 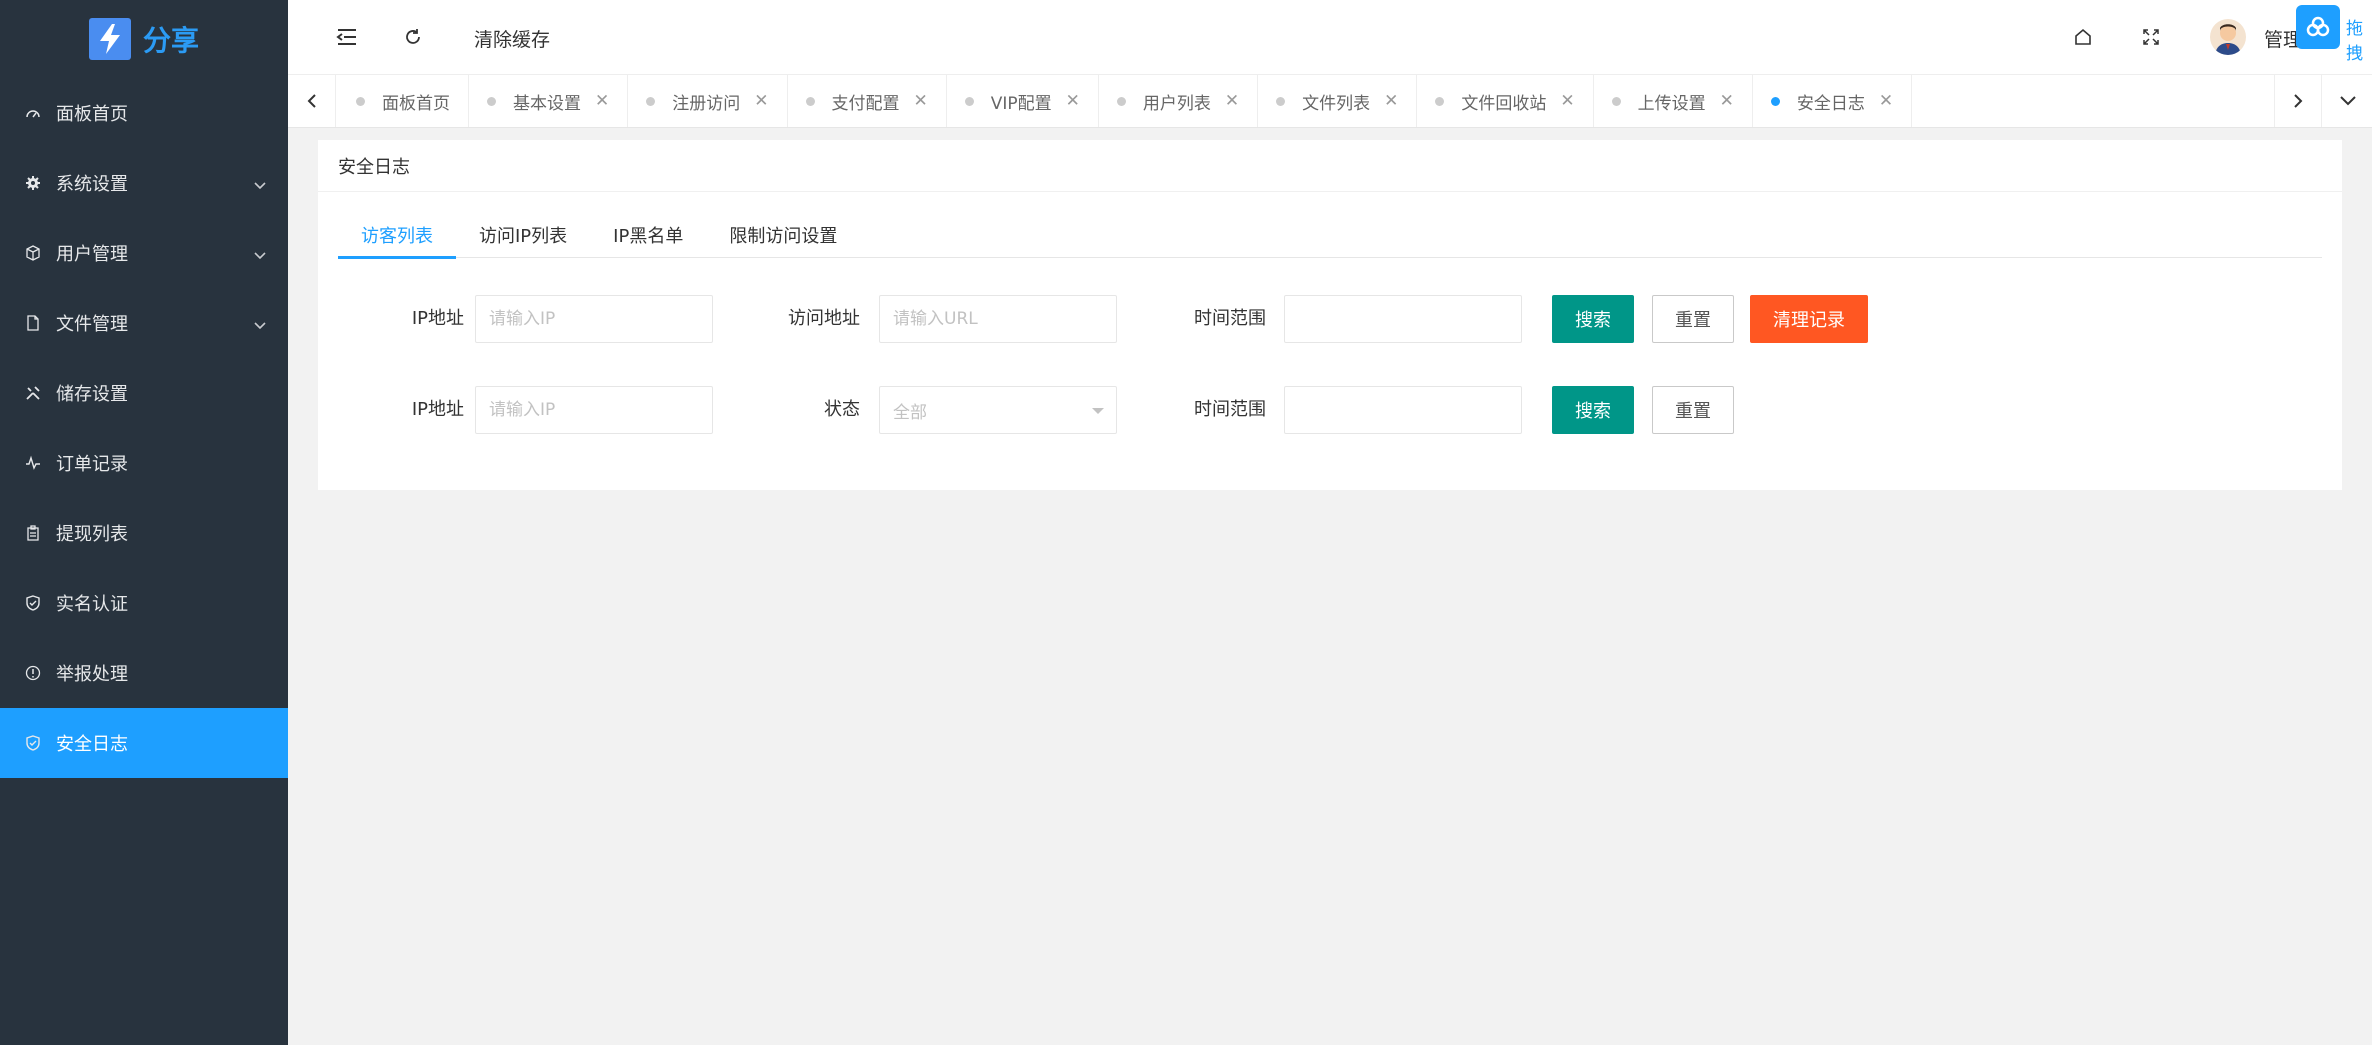 What do you see at coordinates (2359, 39) in the screenshot?
I see `float-label: 拖拽` at bounding box center [2359, 39].